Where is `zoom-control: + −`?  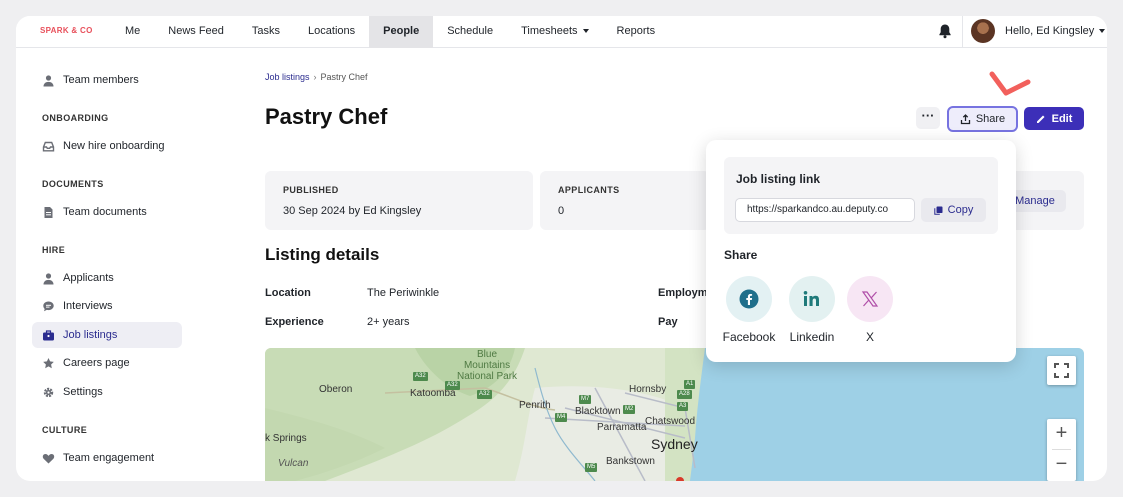 zoom-control: + − is located at coordinates (1061, 450).